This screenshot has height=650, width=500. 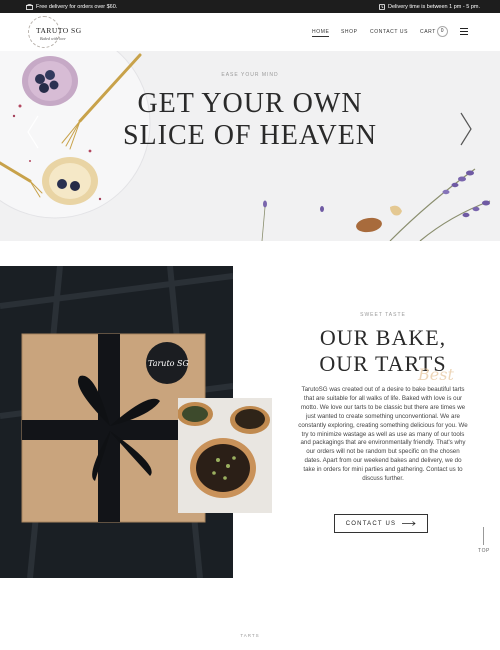 I want to click on contact-us-button: CONTACT US, so click(x=381, y=523).